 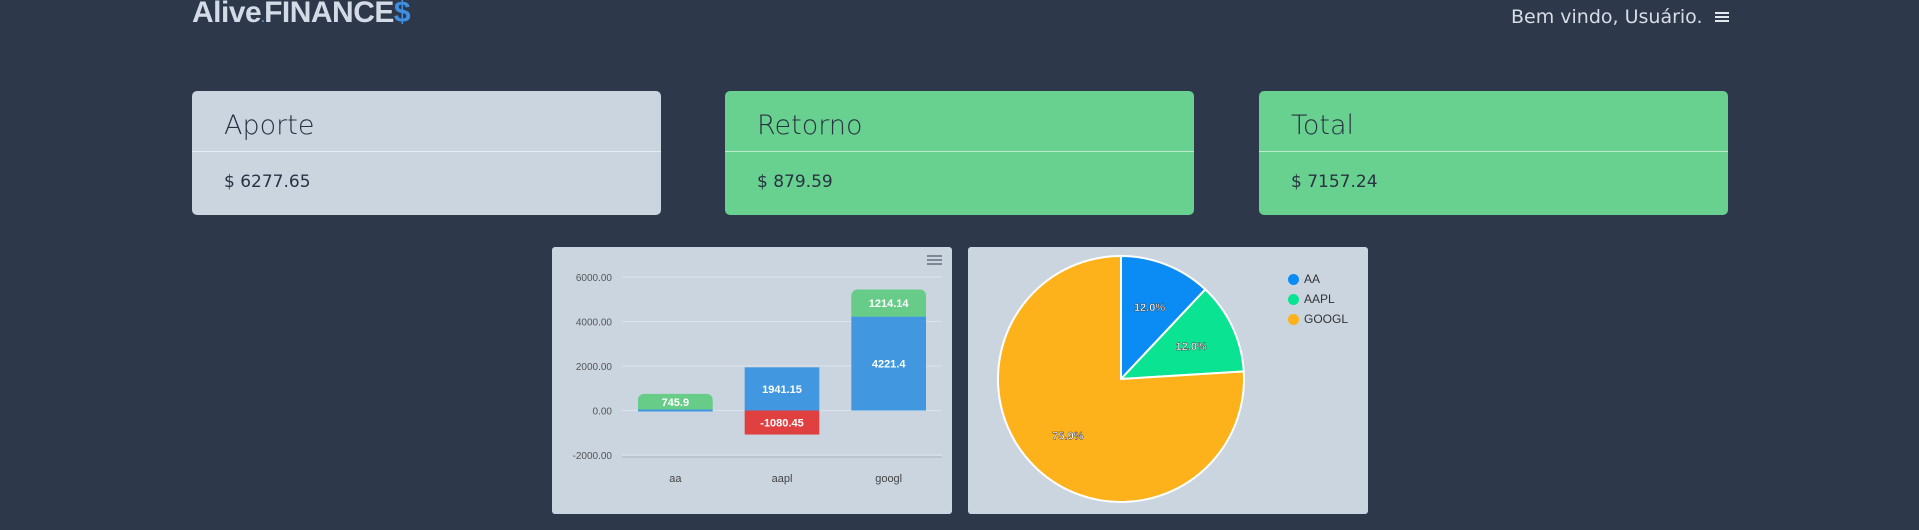 What do you see at coordinates (1067, 436) in the screenshot?
I see `pie-value-label: 75.9%` at bounding box center [1067, 436].